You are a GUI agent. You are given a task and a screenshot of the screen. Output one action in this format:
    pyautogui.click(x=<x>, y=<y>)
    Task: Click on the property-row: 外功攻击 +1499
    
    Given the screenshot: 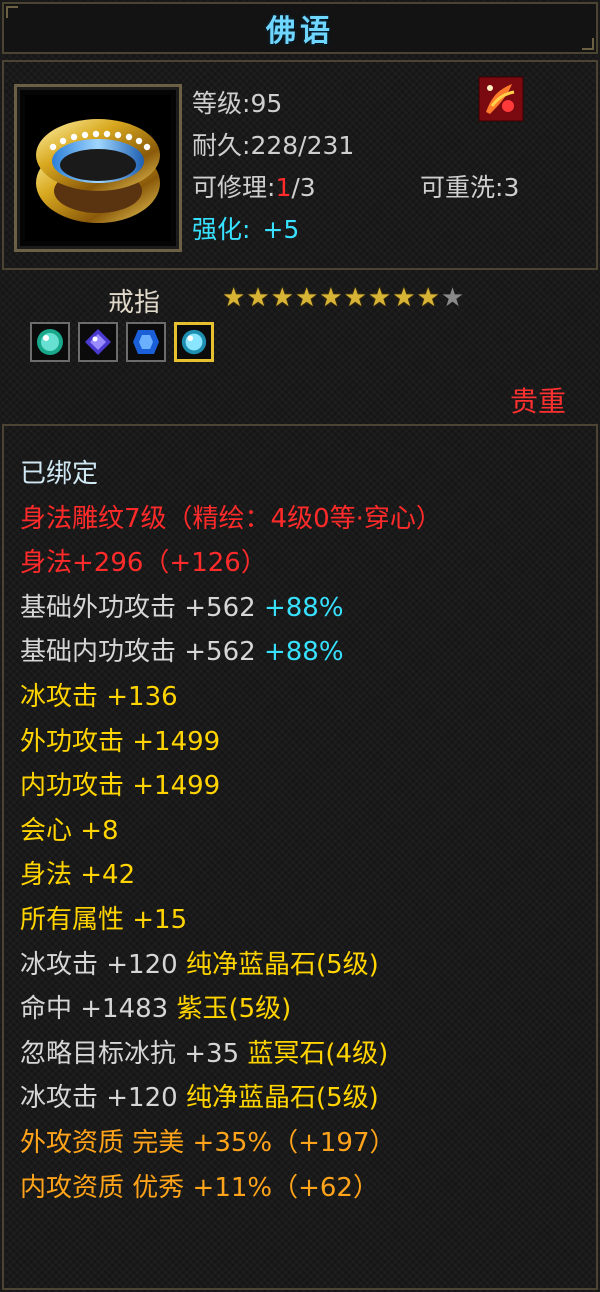 What is the action you would take?
    pyautogui.click(x=231, y=742)
    